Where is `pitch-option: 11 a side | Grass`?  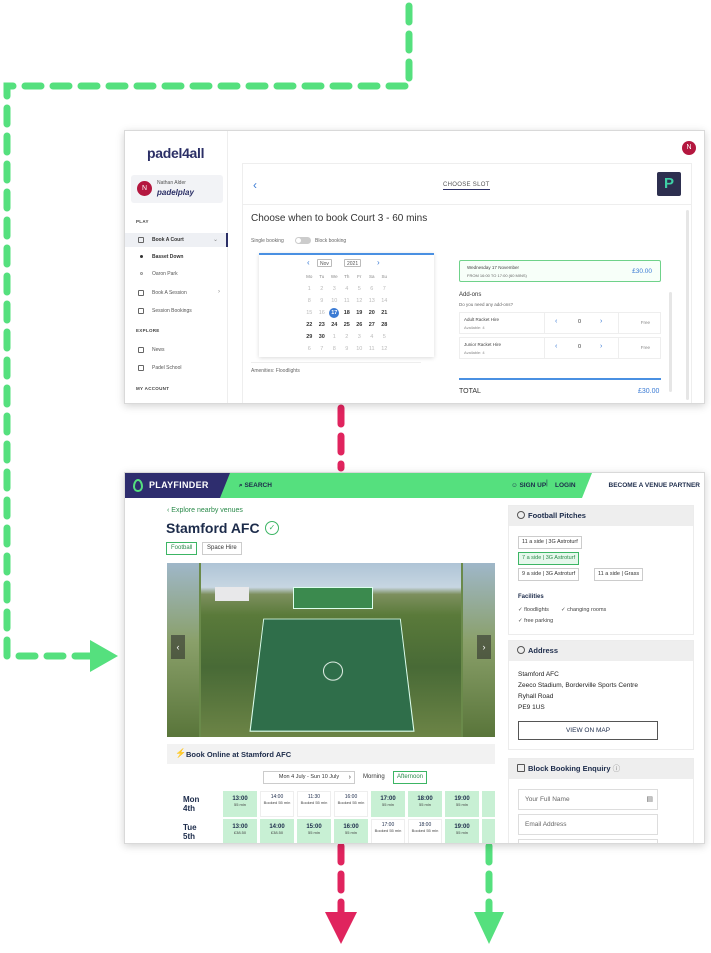 pitch-option: 11 a side | Grass is located at coordinates (619, 574).